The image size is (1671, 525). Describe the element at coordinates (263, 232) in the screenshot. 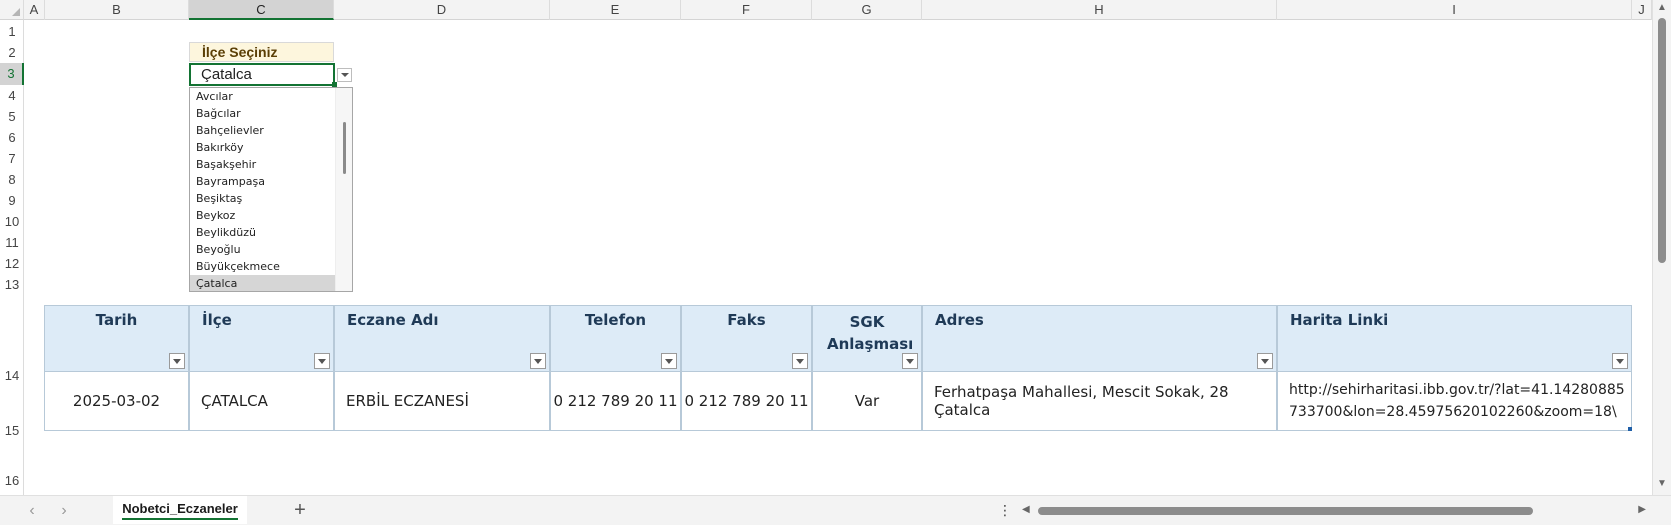

I see `dropdown-option: Beylikdüzü` at that location.